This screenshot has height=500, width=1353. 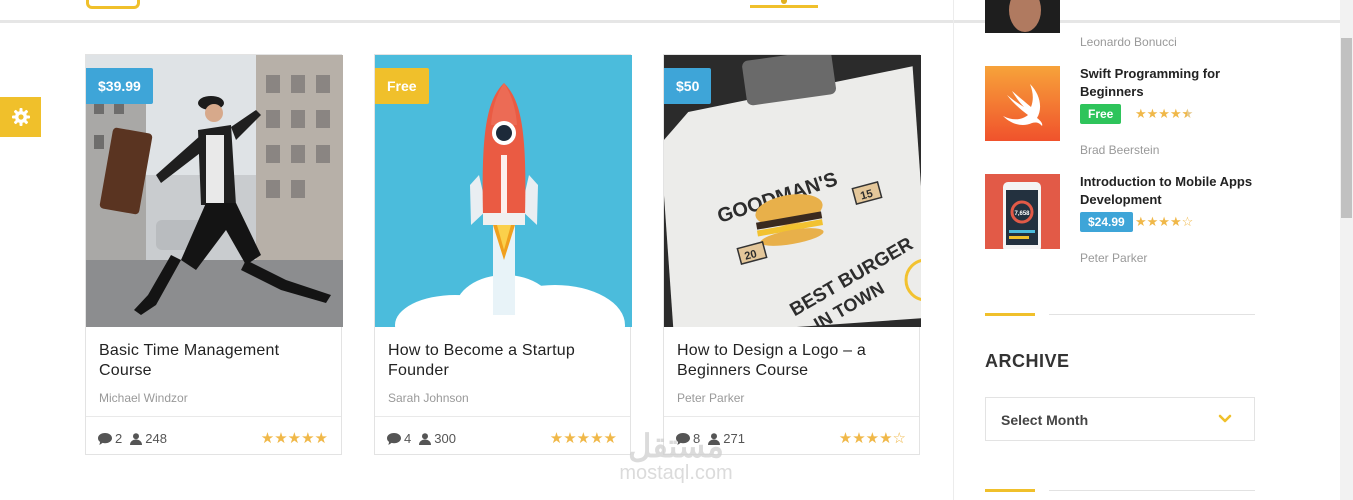 What do you see at coordinates (143, 398) in the screenshot?
I see `course-author: Michael Windzor` at bounding box center [143, 398].